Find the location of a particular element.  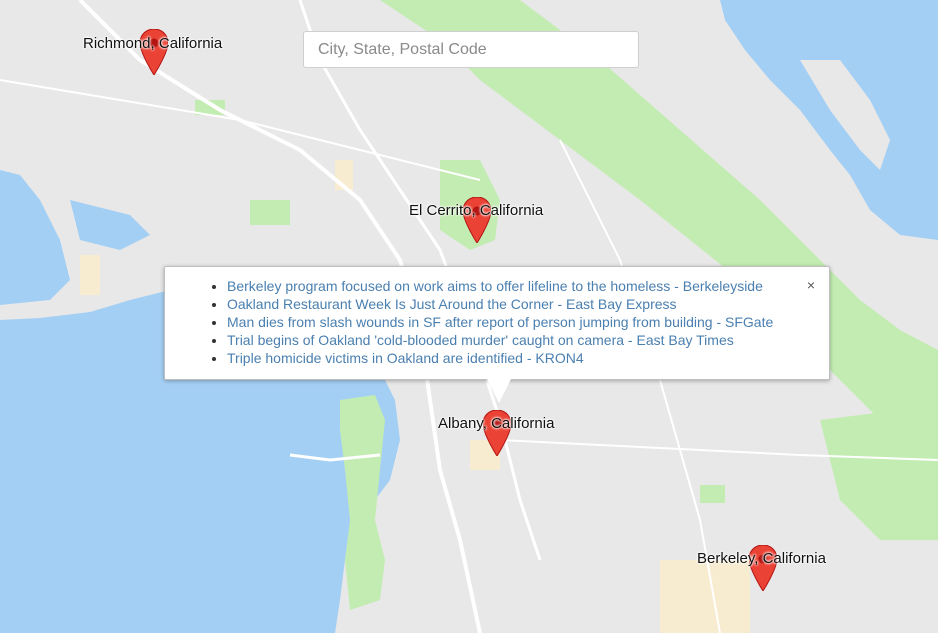

search-input is located at coordinates (471, 49).